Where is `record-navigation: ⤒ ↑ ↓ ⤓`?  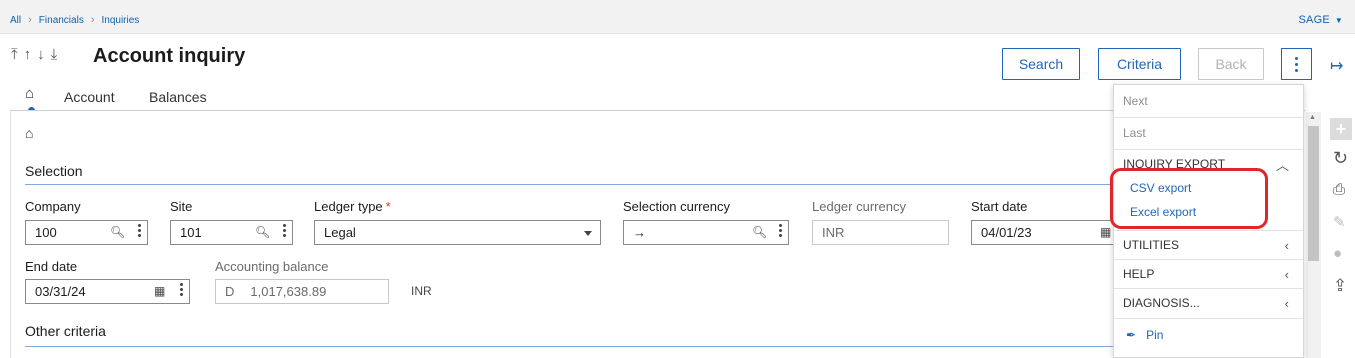 record-navigation: ⤒ ↑ ↓ ⤓ is located at coordinates (34, 54).